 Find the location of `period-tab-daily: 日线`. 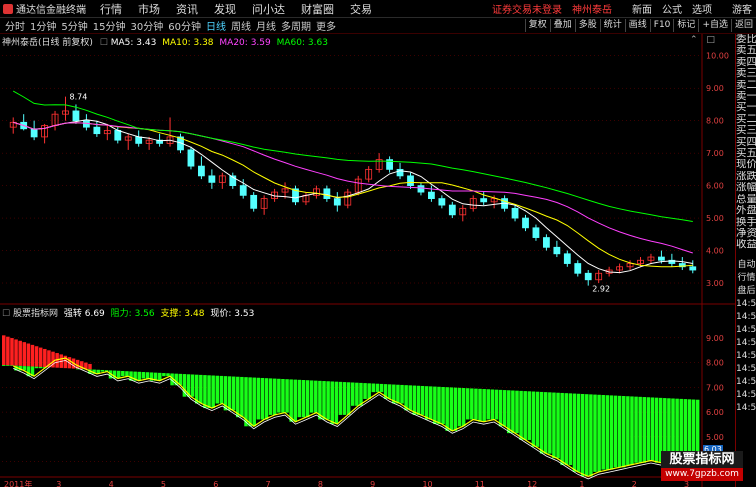

period-tab-daily: 日线 is located at coordinates (216, 25).